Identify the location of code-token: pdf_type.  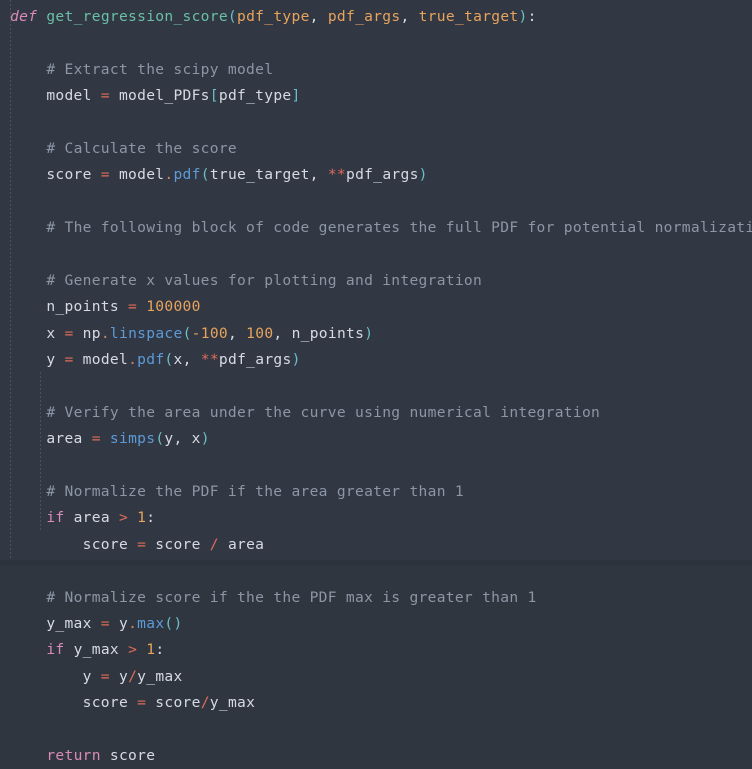
(273, 16).